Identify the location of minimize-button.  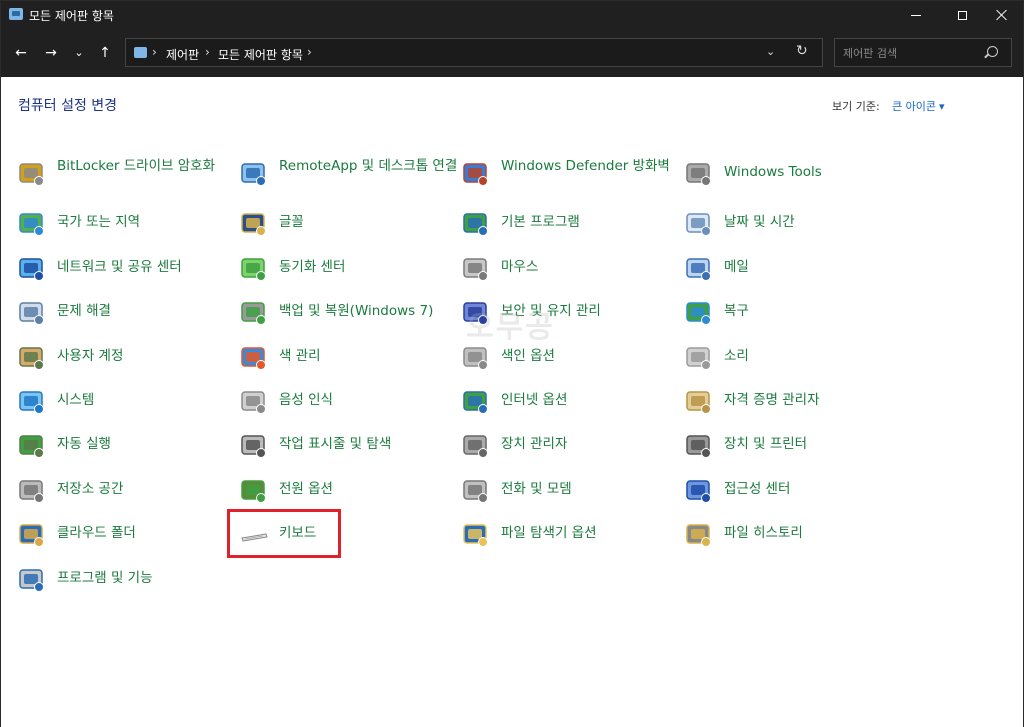
(916, 15).